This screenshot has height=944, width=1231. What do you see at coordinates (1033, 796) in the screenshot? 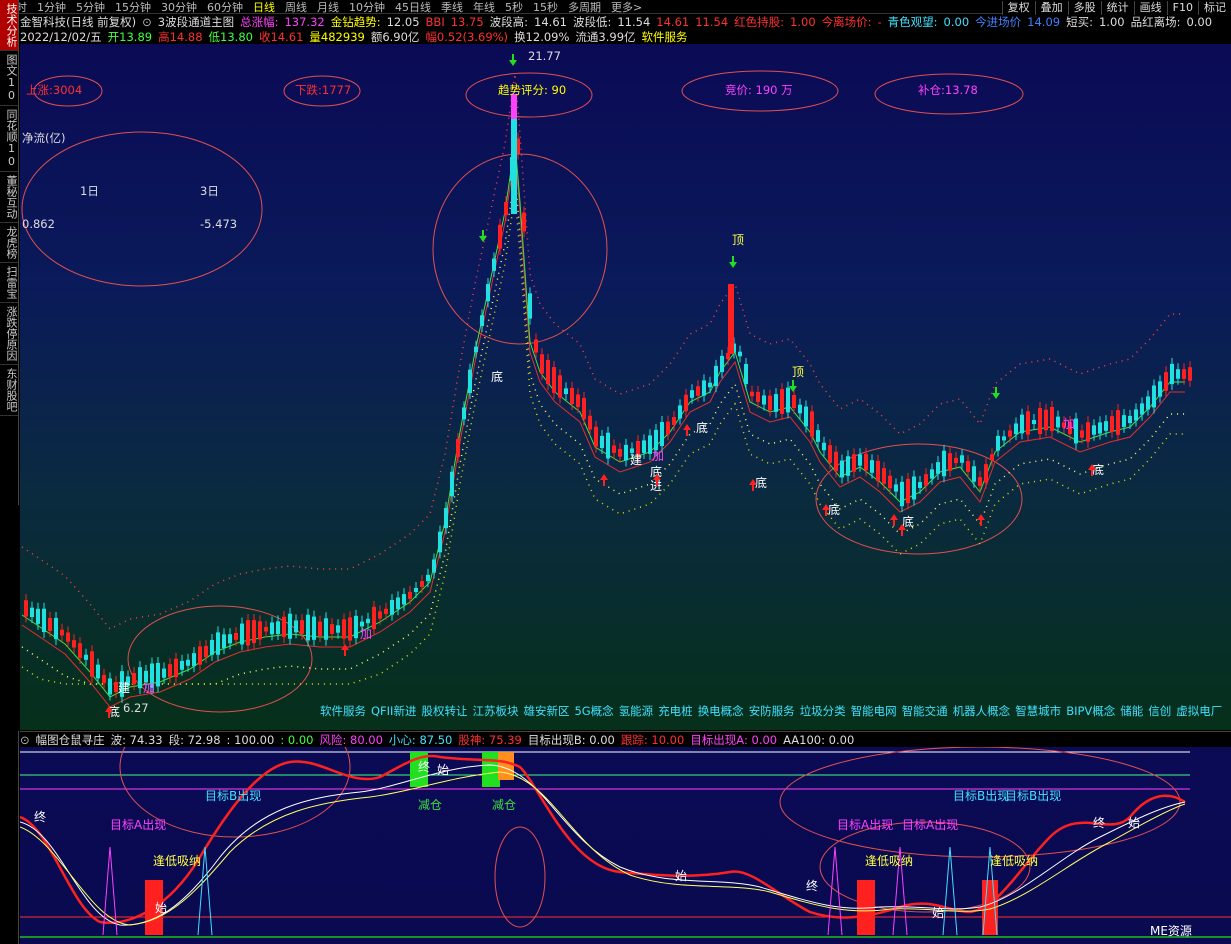
I see `indicator-label-target_b: 目标B出现` at bounding box center [1033, 796].